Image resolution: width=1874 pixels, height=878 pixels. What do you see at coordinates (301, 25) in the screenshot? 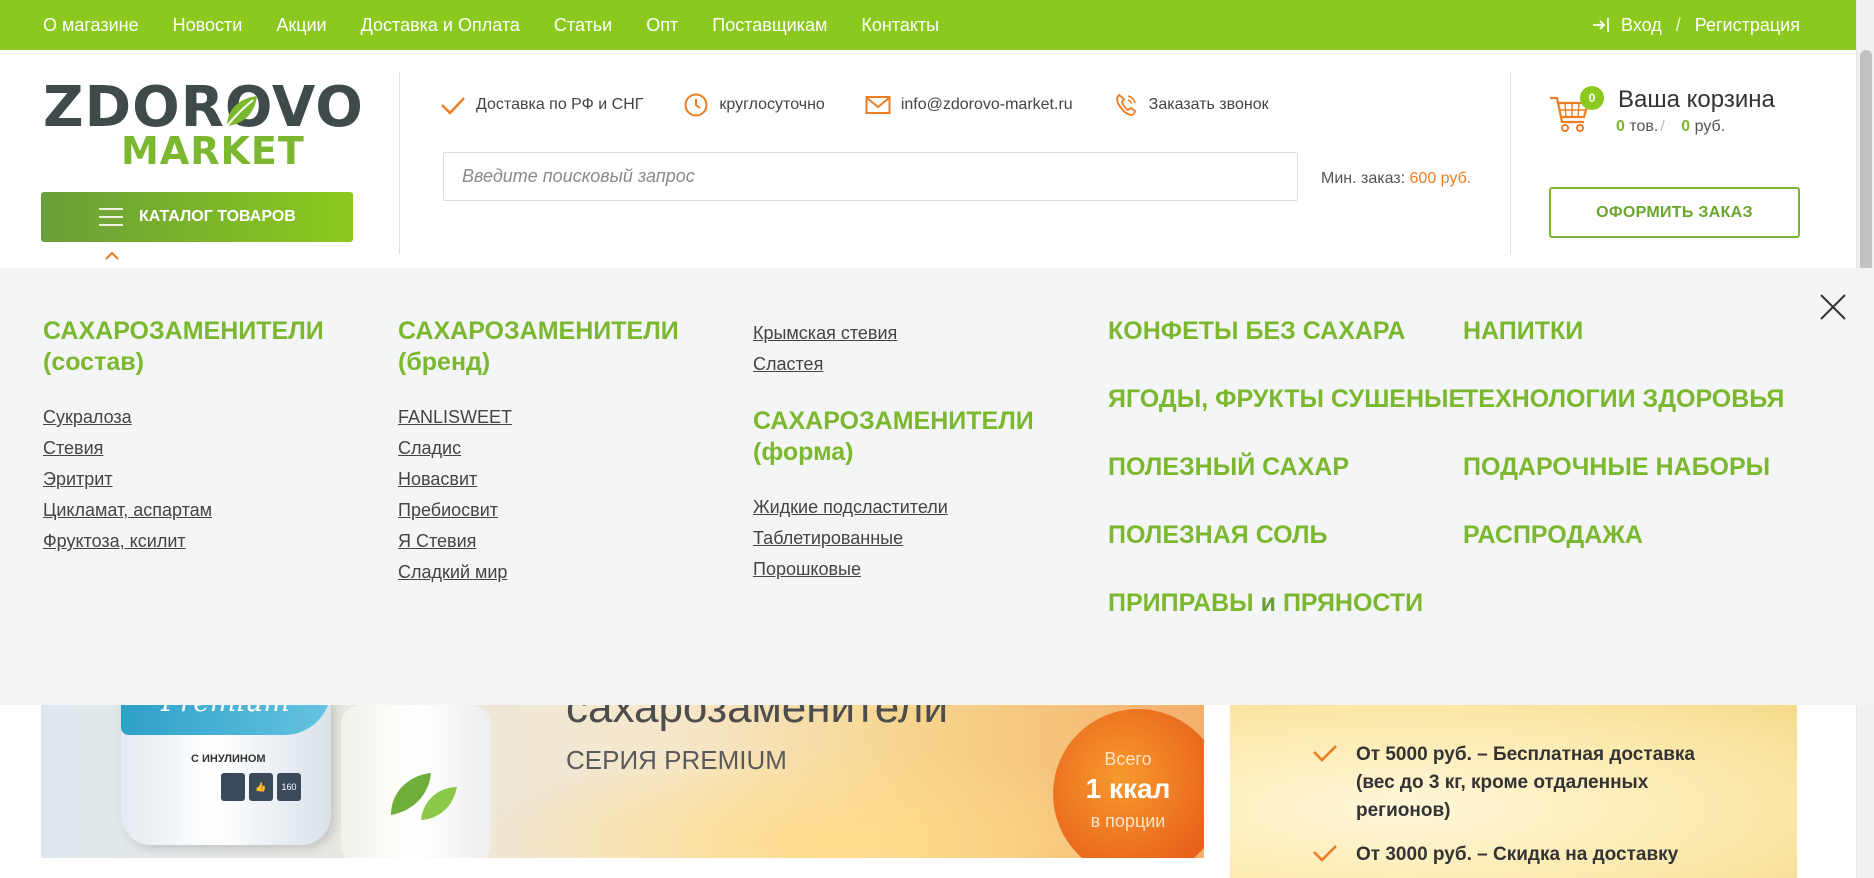
I see `nav-link-promotions: Акции` at bounding box center [301, 25].